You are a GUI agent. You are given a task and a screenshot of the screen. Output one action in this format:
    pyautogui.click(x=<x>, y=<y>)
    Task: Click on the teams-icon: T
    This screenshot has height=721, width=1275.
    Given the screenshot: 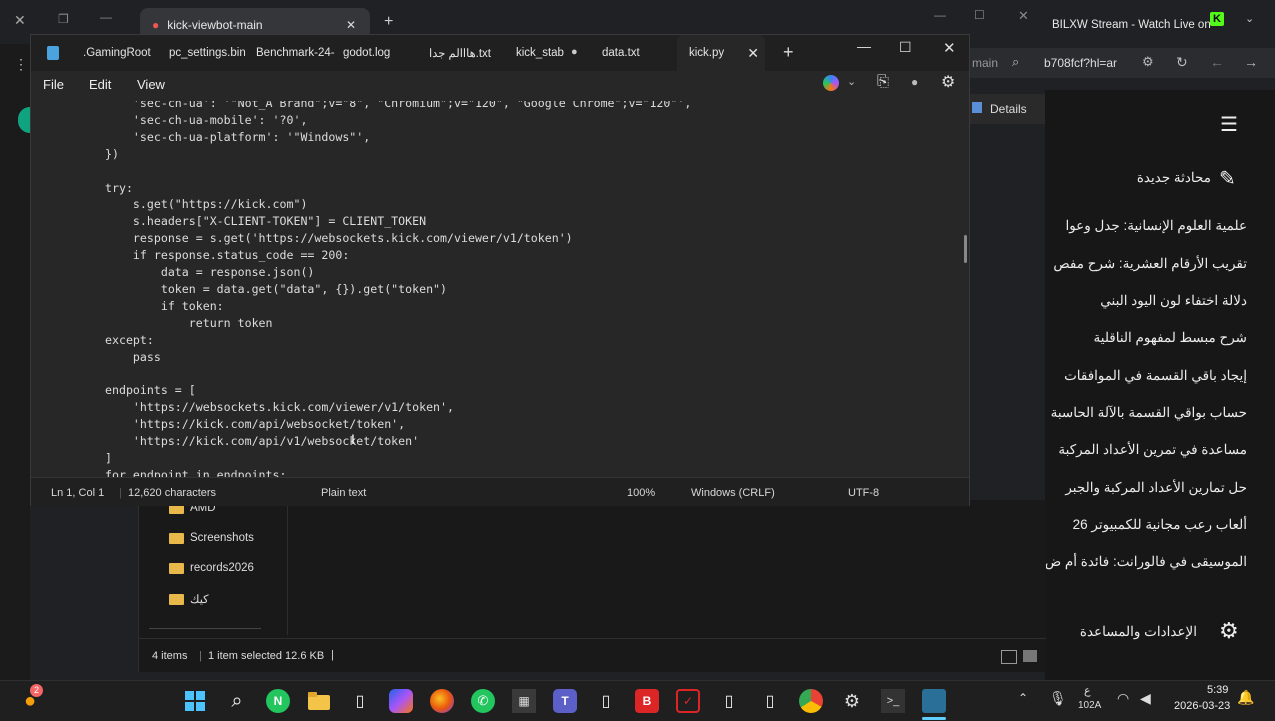 What is the action you would take?
    pyautogui.click(x=565, y=701)
    